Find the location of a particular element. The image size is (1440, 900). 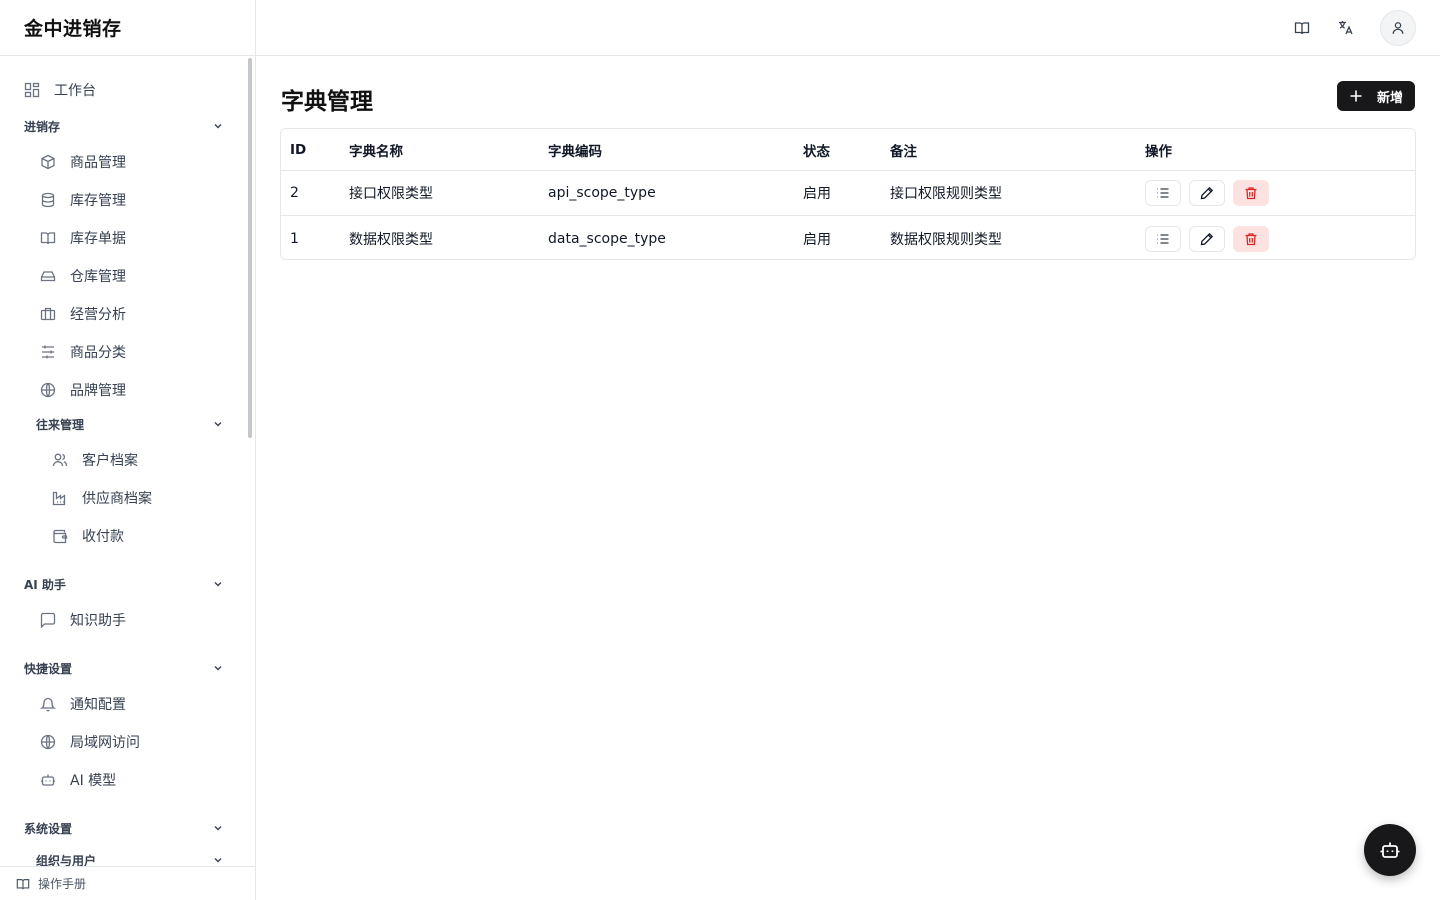

database-icon is located at coordinates (48, 200).